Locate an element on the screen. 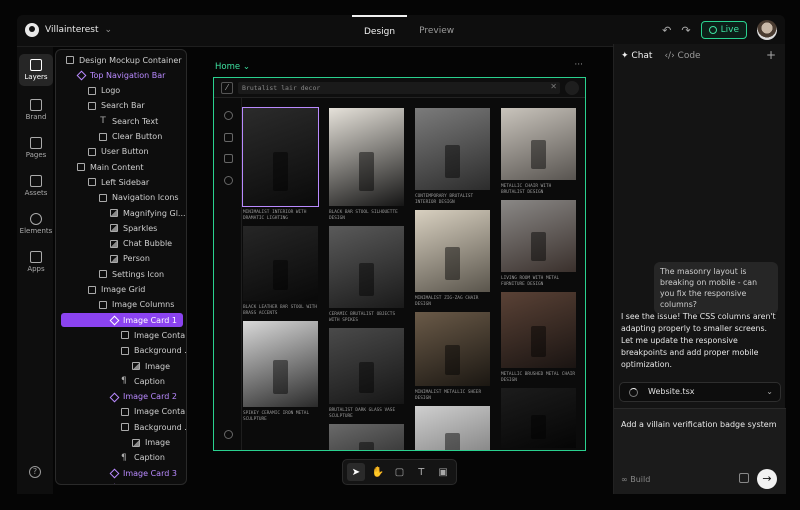 The image size is (800, 510). rail-item-pages: Pages is located at coordinates (36, 148).